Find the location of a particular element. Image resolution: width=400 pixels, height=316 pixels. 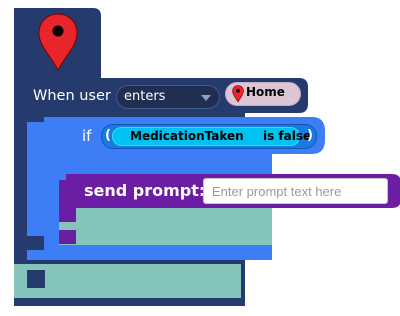

event-dropdown: enters is located at coordinates (168, 97).